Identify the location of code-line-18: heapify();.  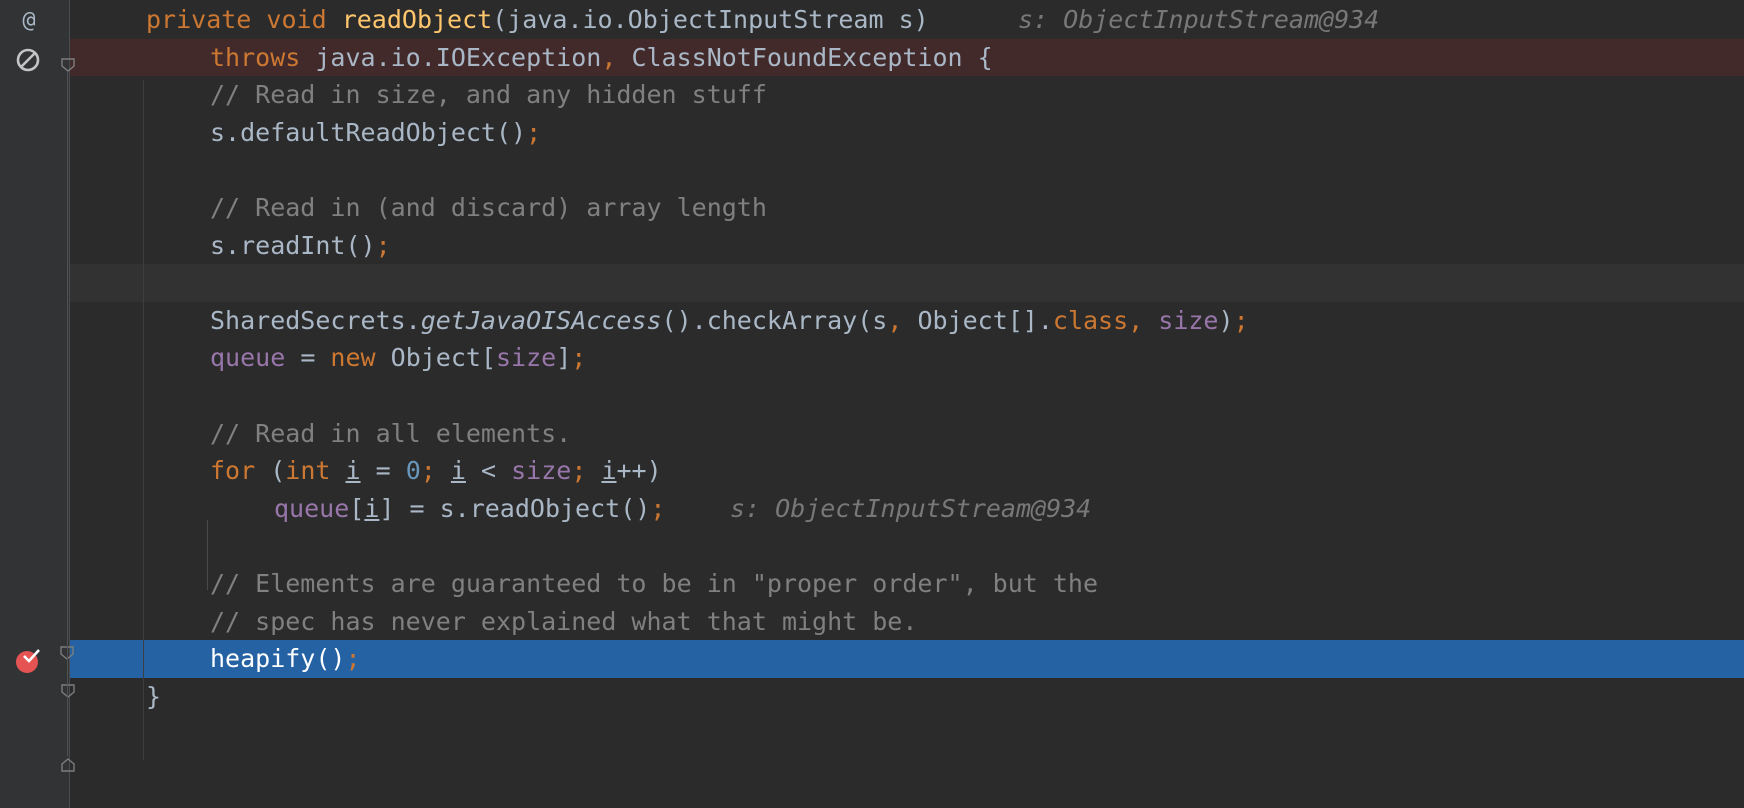
(285, 659).